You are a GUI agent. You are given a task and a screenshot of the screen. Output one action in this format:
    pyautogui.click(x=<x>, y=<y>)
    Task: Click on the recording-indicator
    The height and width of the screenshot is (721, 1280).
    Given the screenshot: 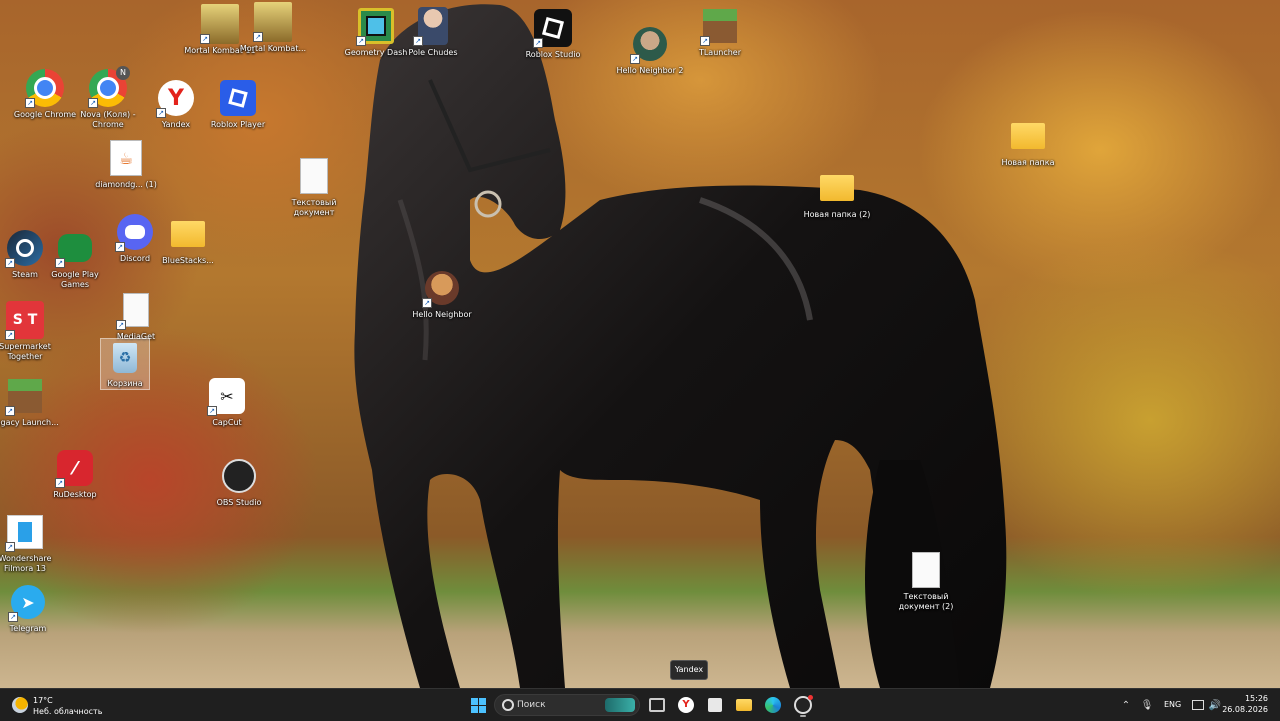 What is the action you would take?
    pyautogui.click(x=810, y=697)
    